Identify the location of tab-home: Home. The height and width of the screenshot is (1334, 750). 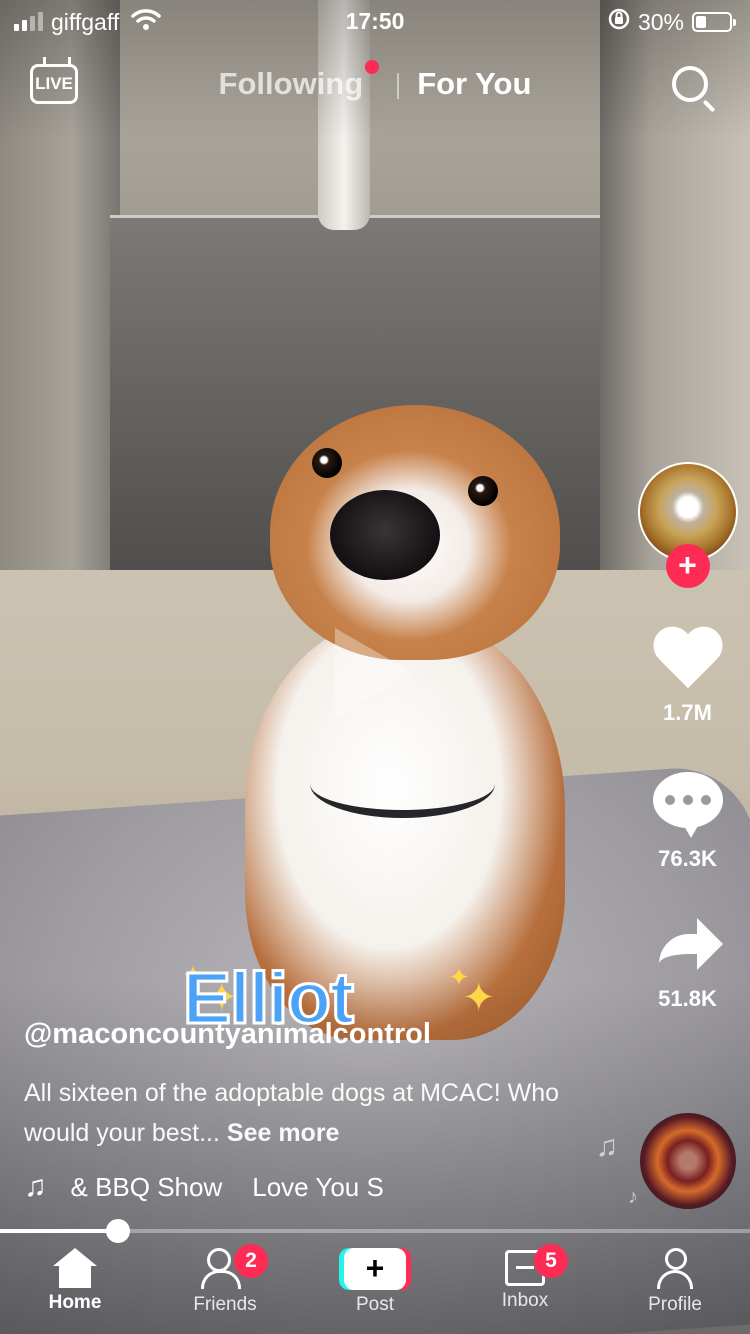
(75, 1277).